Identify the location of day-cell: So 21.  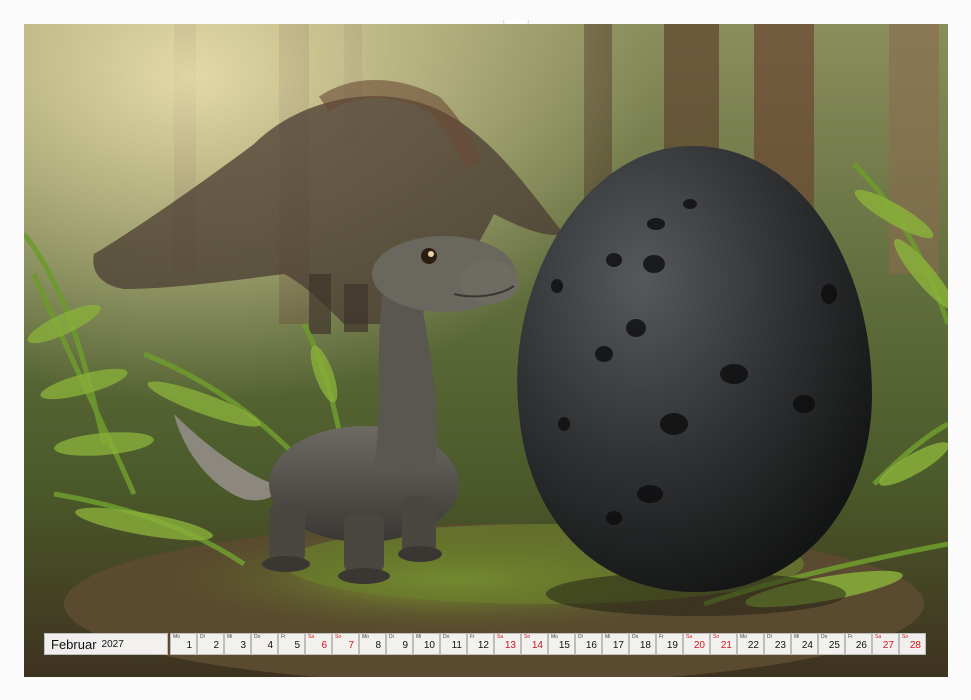
(723, 644).